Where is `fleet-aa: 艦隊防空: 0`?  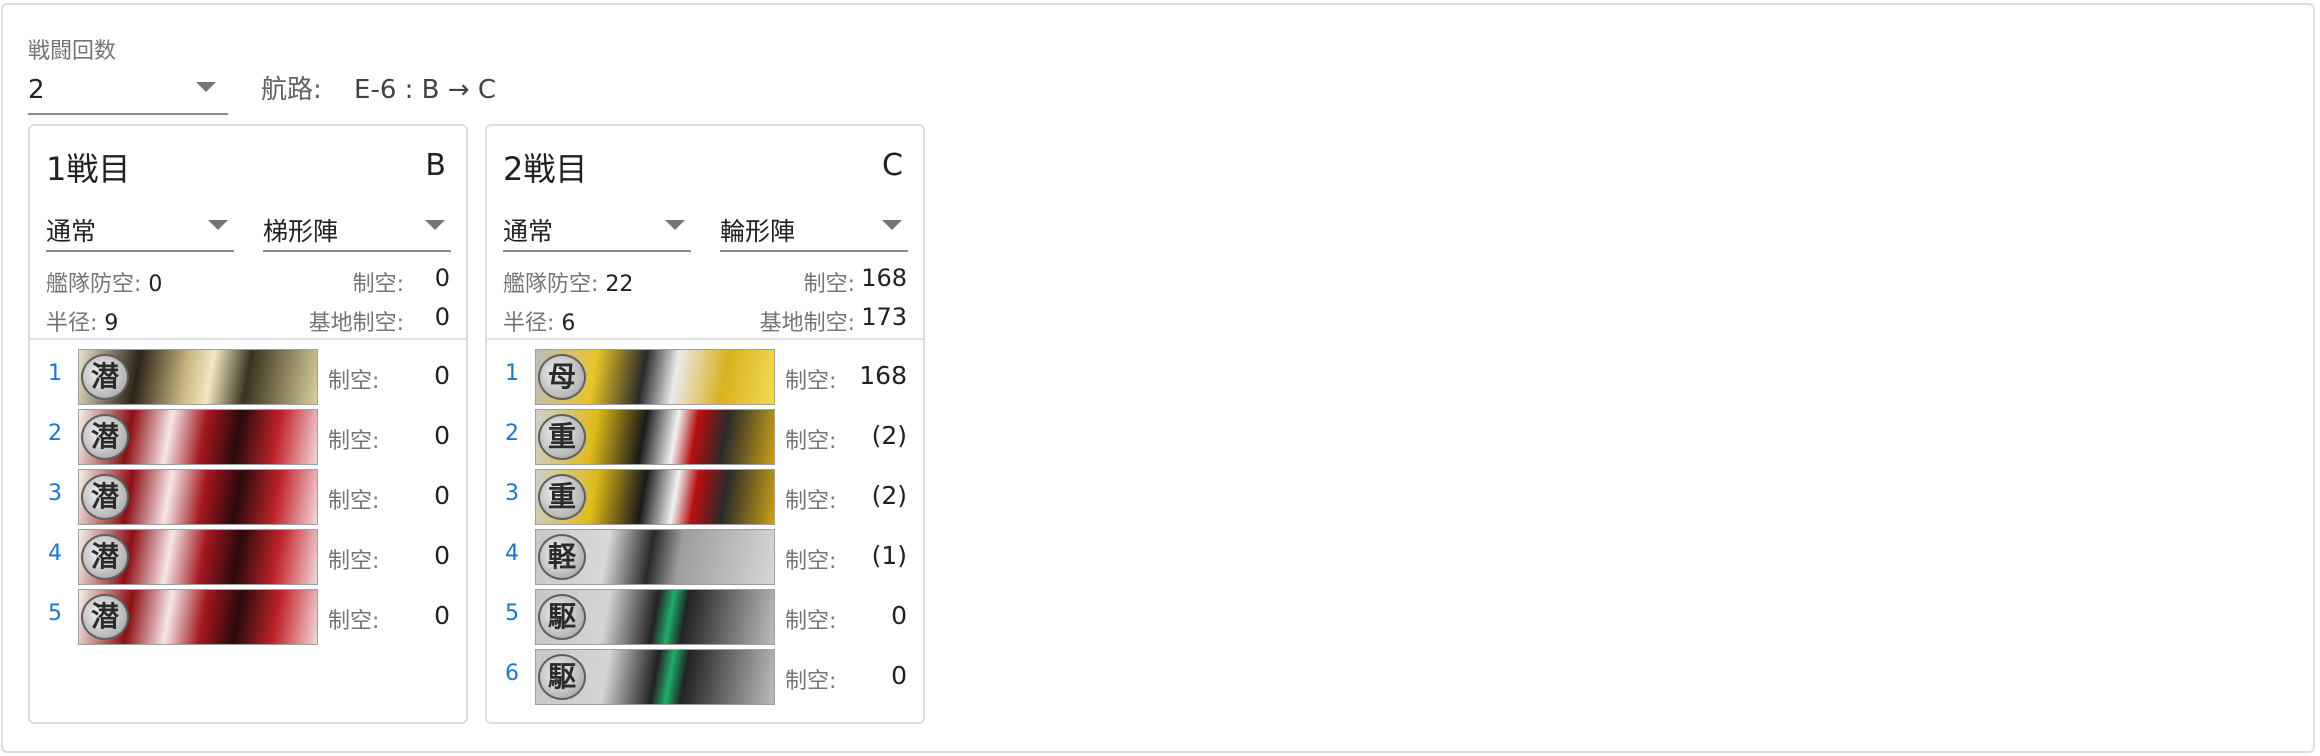 fleet-aa: 艦隊防空: 0 is located at coordinates (104, 282).